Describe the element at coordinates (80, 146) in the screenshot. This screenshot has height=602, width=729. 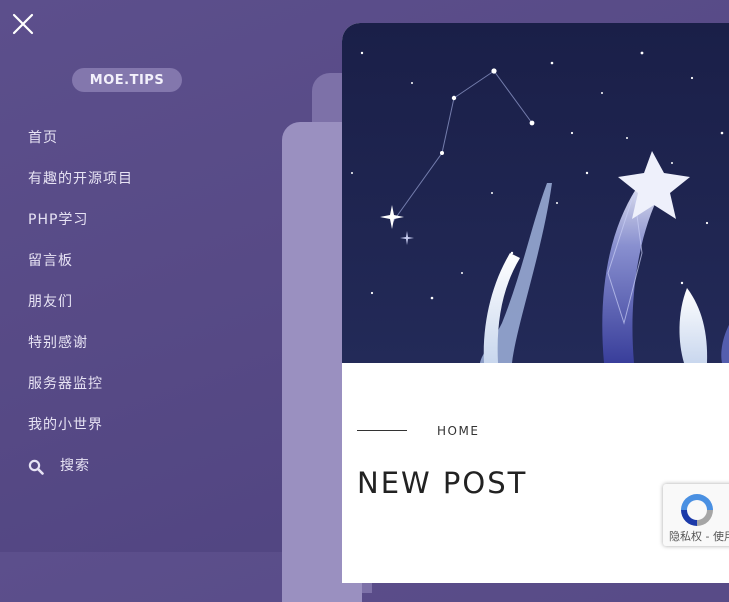
I see `nav-item-home: 首页` at that location.